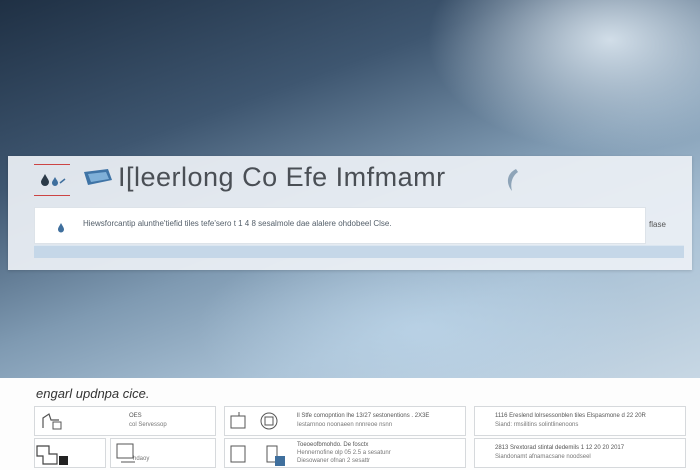 The image size is (700, 473). What do you see at coordinates (141, 459) in the screenshot?
I see `card-line1: hdaoy` at bounding box center [141, 459].